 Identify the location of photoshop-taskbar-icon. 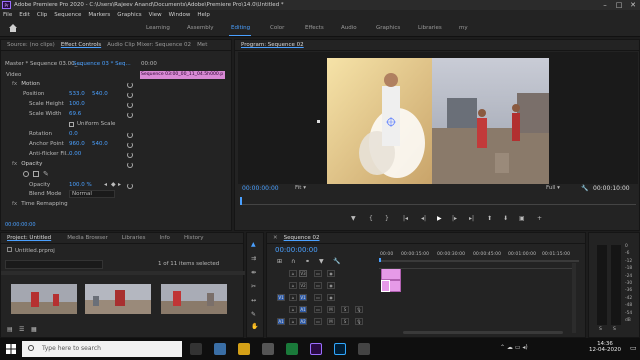
(340, 349).